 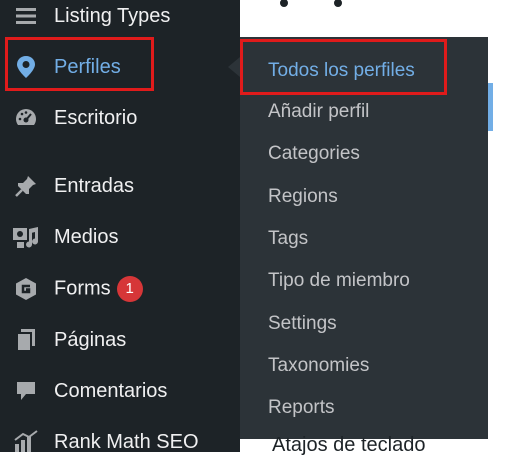 I want to click on sidebar-item-label: Entradas, so click(x=94, y=185).